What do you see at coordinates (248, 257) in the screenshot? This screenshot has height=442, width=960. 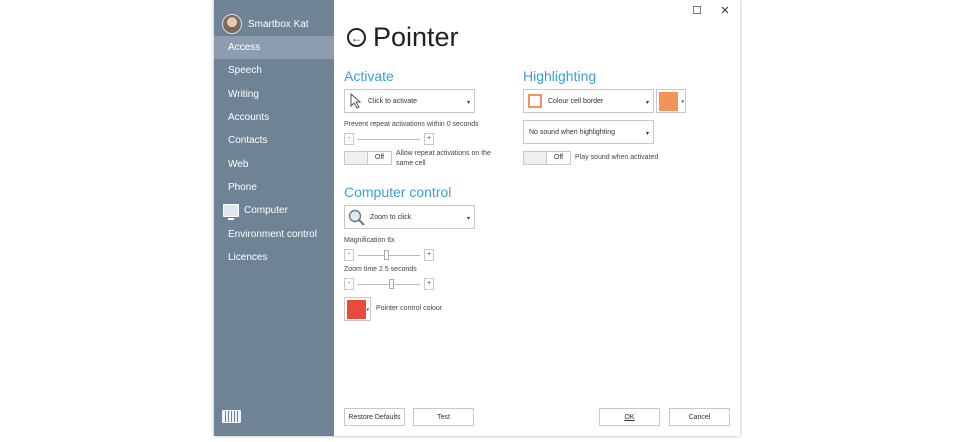 I see `sidebar-item-label: Licences` at bounding box center [248, 257].